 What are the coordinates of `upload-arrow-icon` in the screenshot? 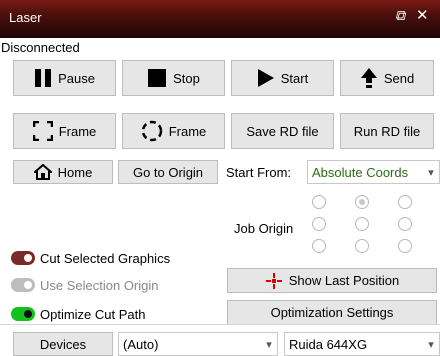 It's located at (369, 78).